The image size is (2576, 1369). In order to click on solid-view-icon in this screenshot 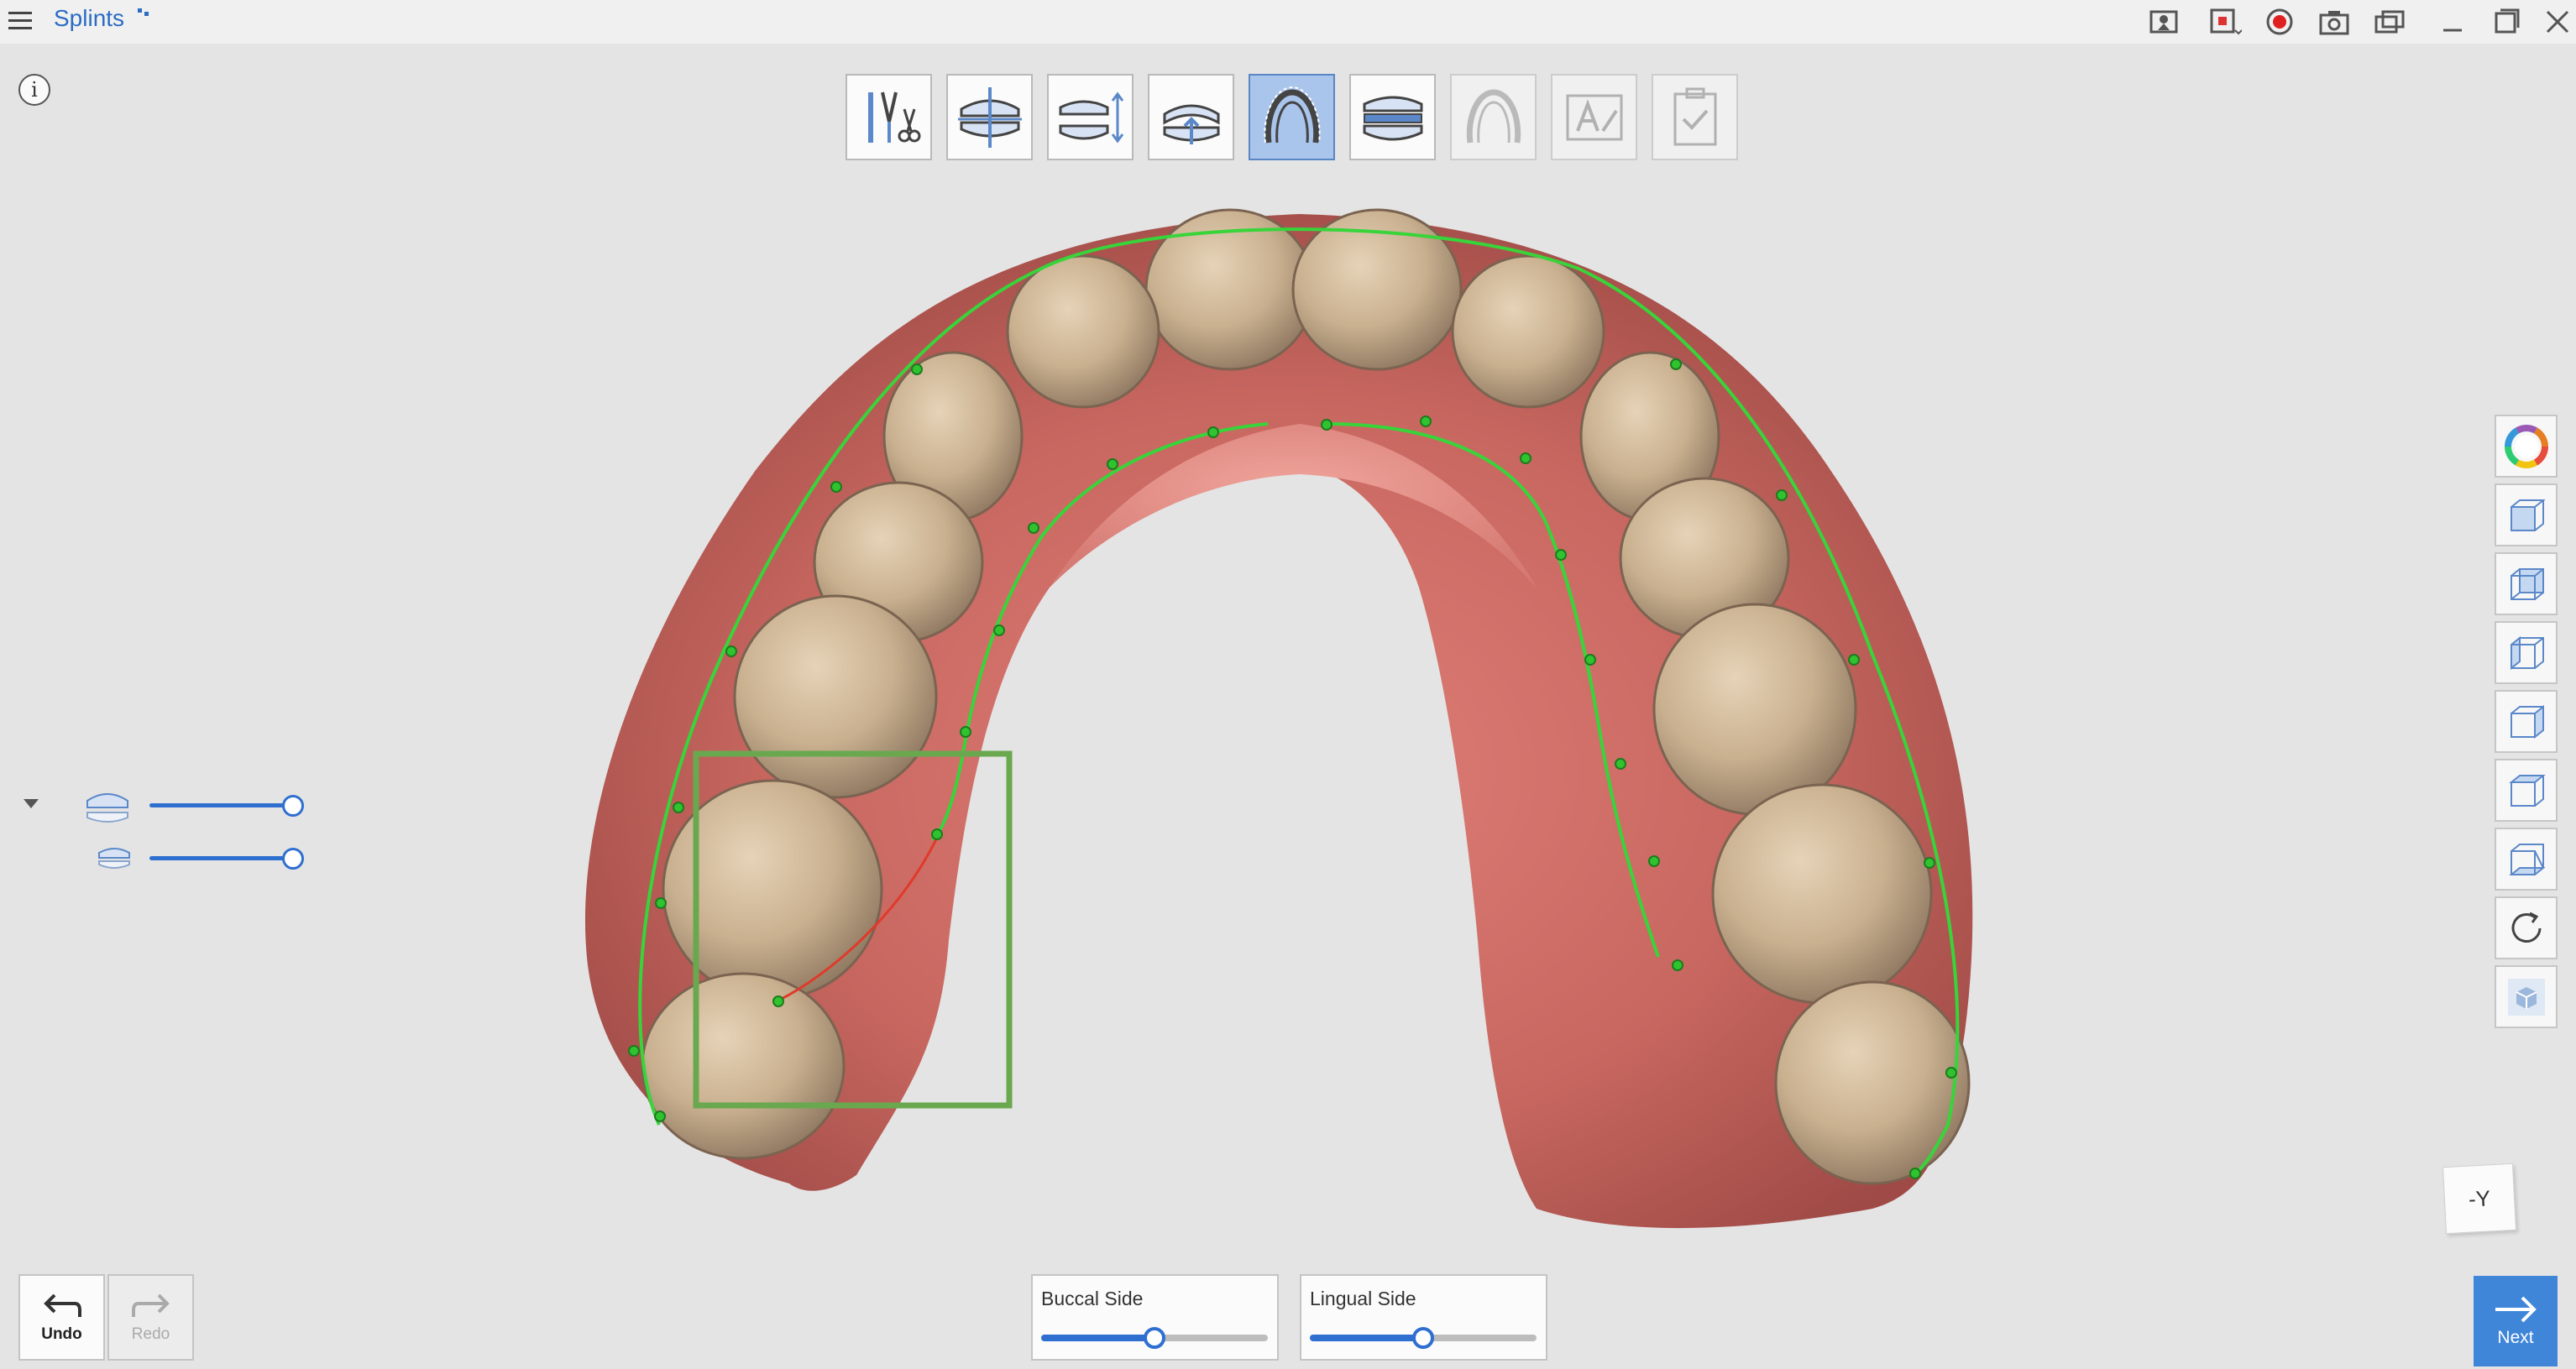, I will do `click(2526, 997)`.